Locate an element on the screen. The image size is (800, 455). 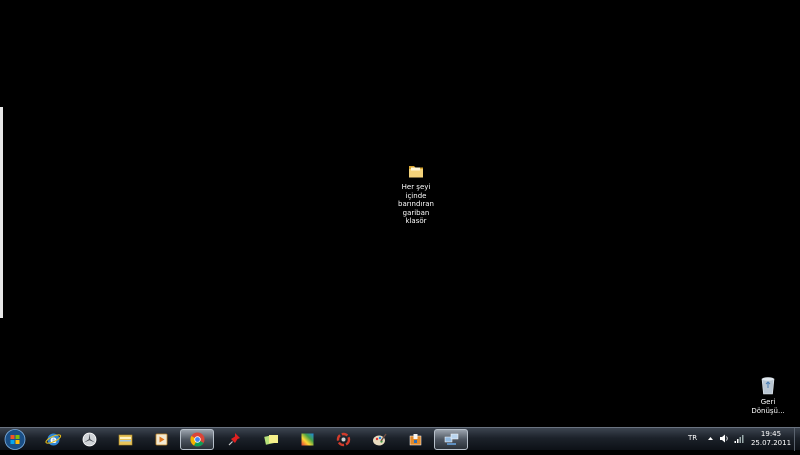
taskbar-network-app is located at coordinates (451, 439).